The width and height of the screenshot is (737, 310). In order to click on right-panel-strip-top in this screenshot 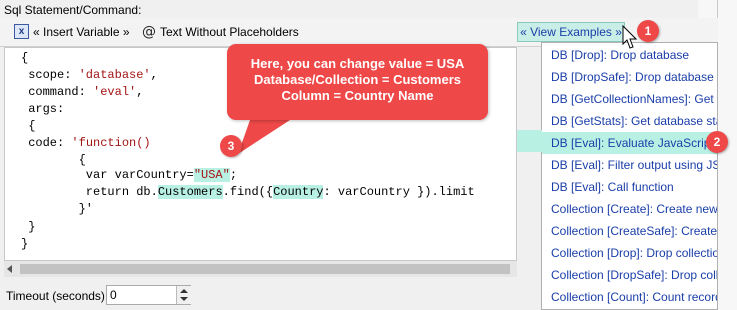, I will do `click(708, 9)`.